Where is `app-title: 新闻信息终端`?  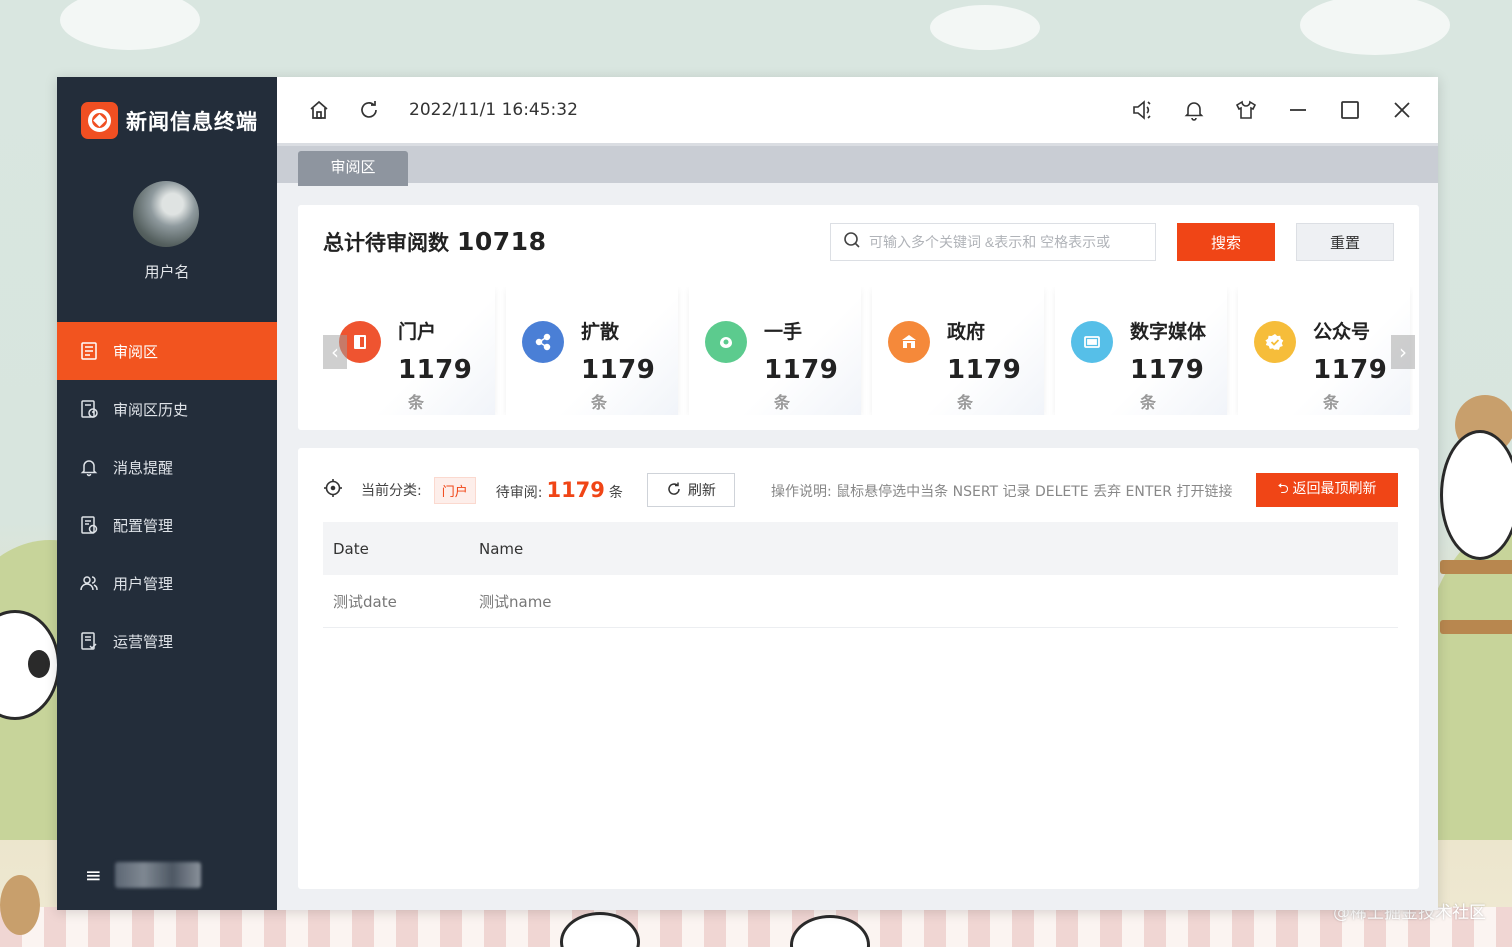
app-title: 新闻信息终端 is located at coordinates (192, 121).